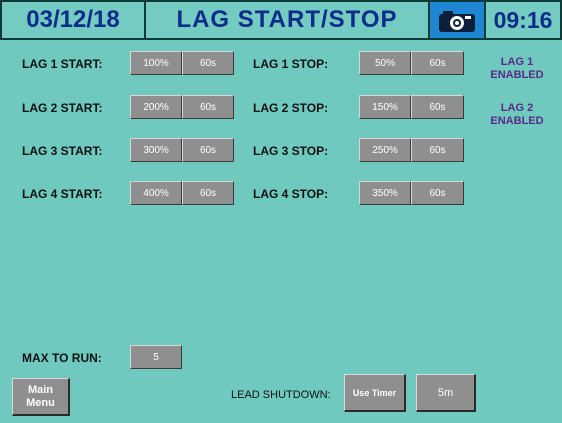  What do you see at coordinates (40, 402) in the screenshot?
I see `main-menu-line2: Menu` at bounding box center [40, 402].